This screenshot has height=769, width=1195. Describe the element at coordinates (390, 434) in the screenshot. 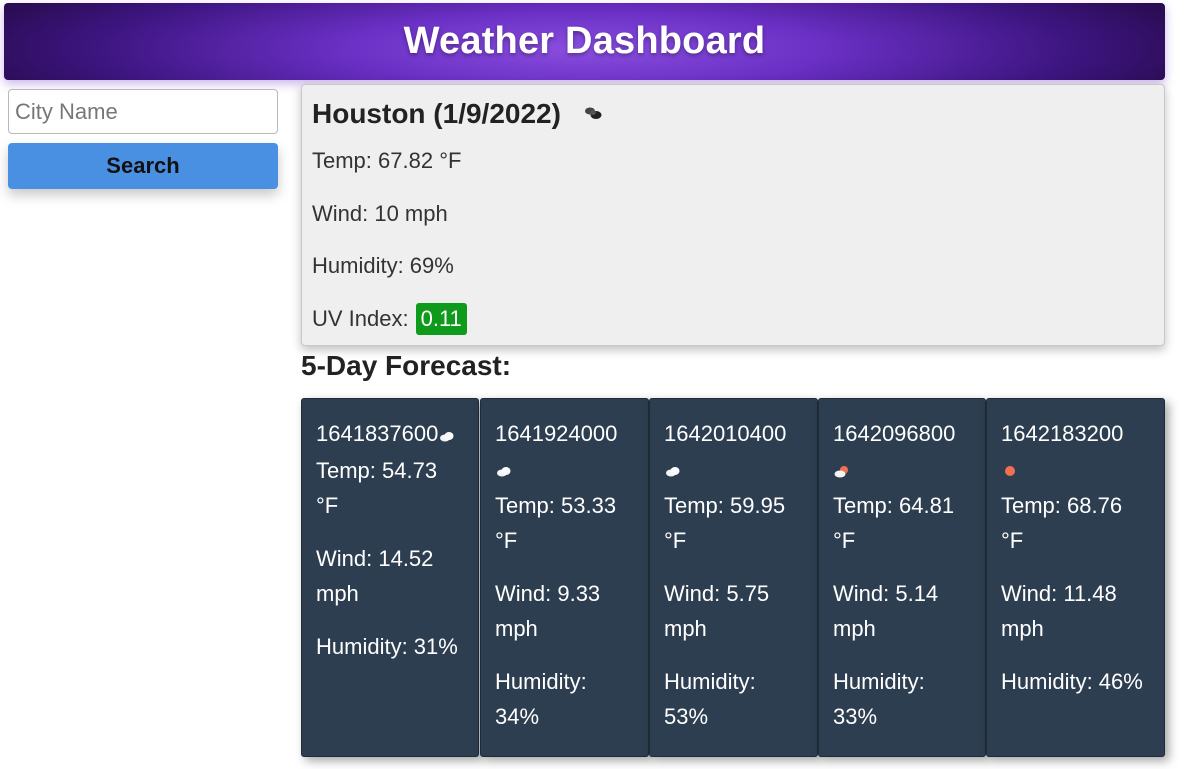

I see `forecast-date: 1641837600` at that location.